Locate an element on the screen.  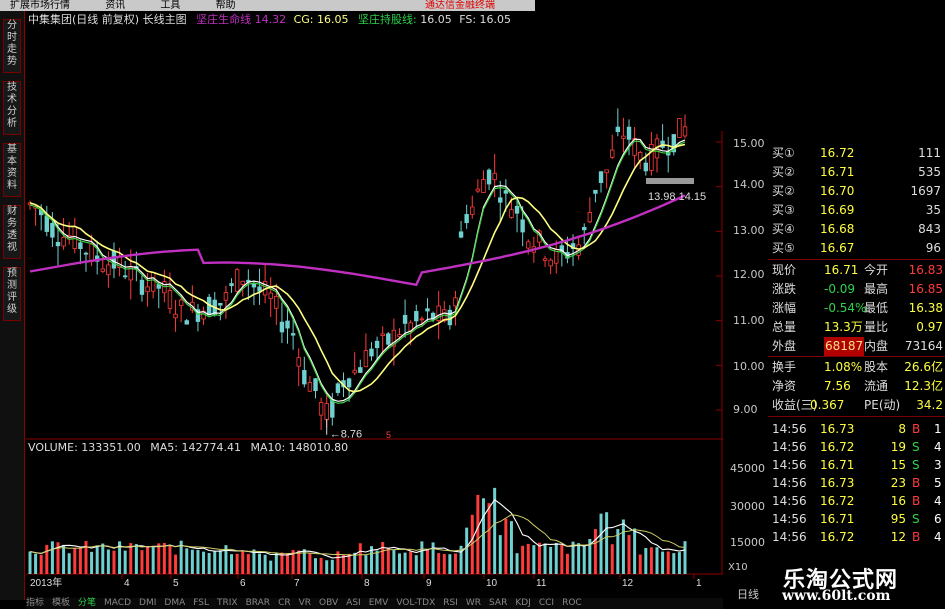
order-volume: 35 is located at coordinates (933, 210).